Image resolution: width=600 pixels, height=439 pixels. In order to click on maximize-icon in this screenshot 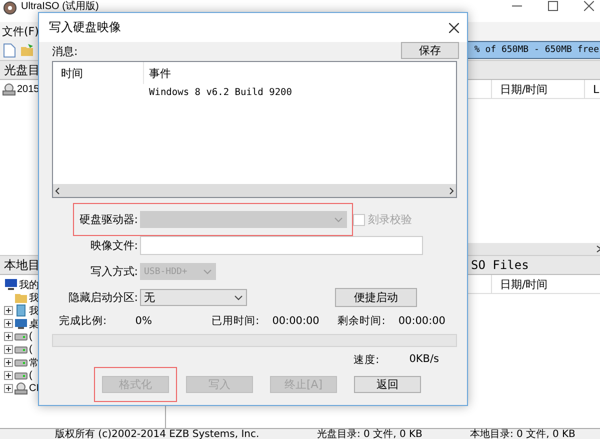, I will do `click(553, 6)`.